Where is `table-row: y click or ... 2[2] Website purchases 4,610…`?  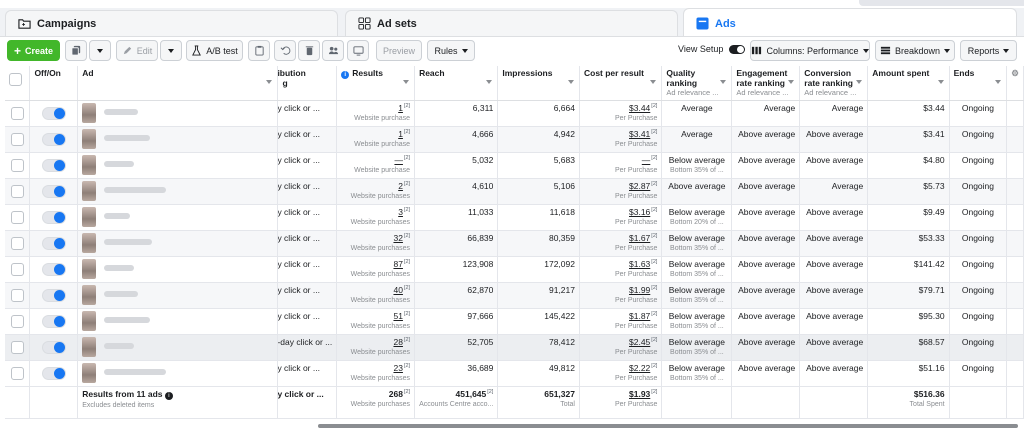
table-row: y click or ... 2[2] Website purchases 4,610… is located at coordinates (514, 192).